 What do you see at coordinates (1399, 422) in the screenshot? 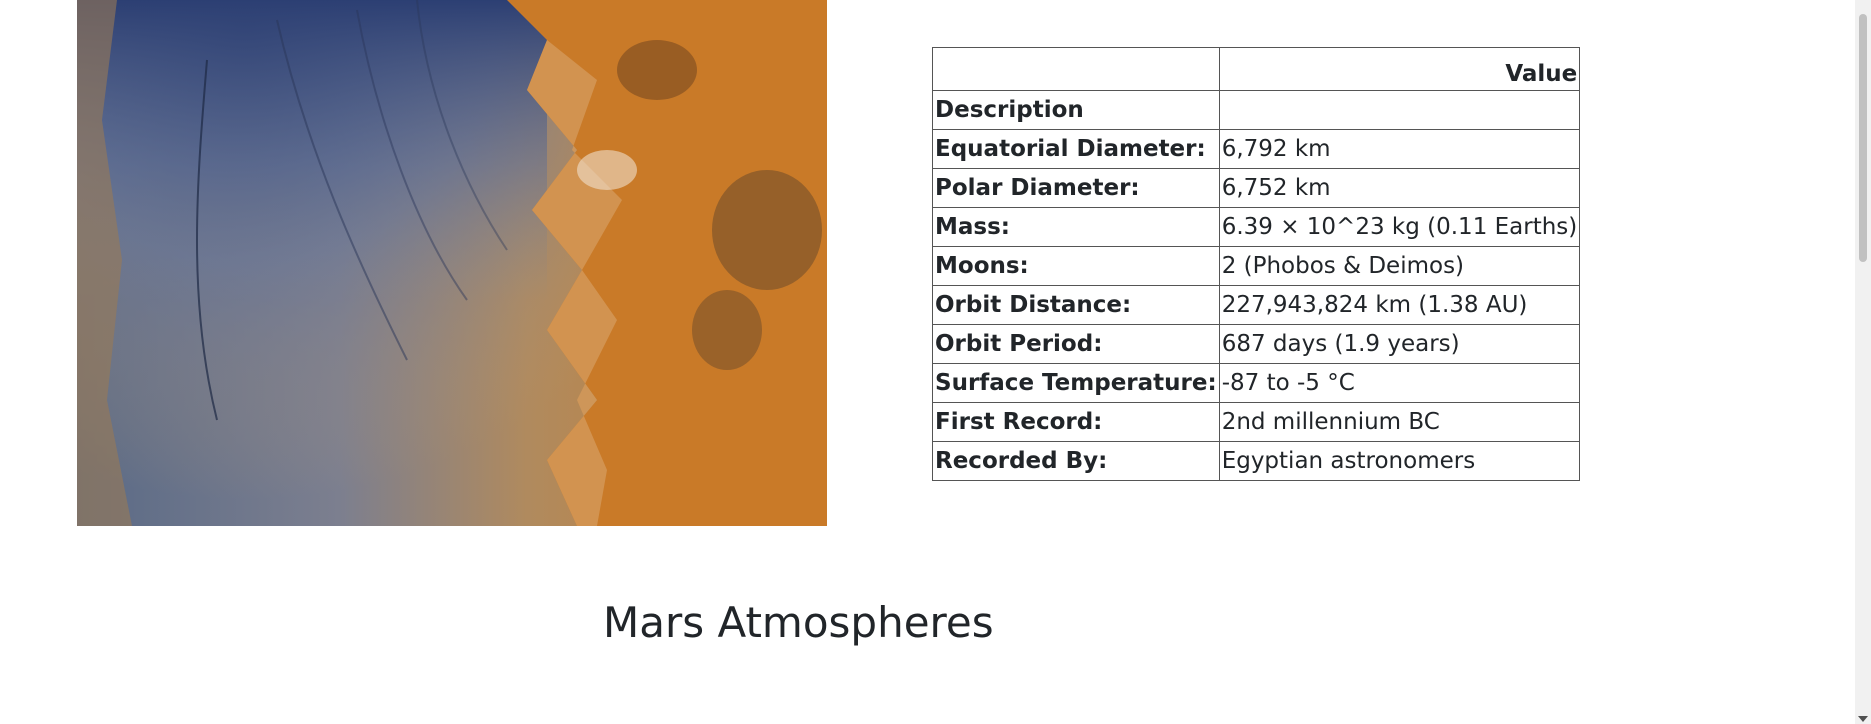
I see `row-value: 2nd millennium BC` at bounding box center [1399, 422].